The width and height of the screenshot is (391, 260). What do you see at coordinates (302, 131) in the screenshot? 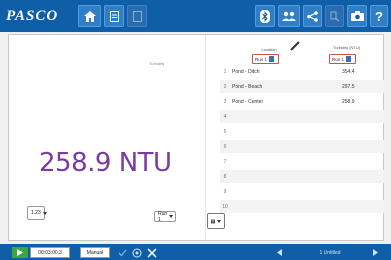
I see `table-row: 5` at bounding box center [302, 131].